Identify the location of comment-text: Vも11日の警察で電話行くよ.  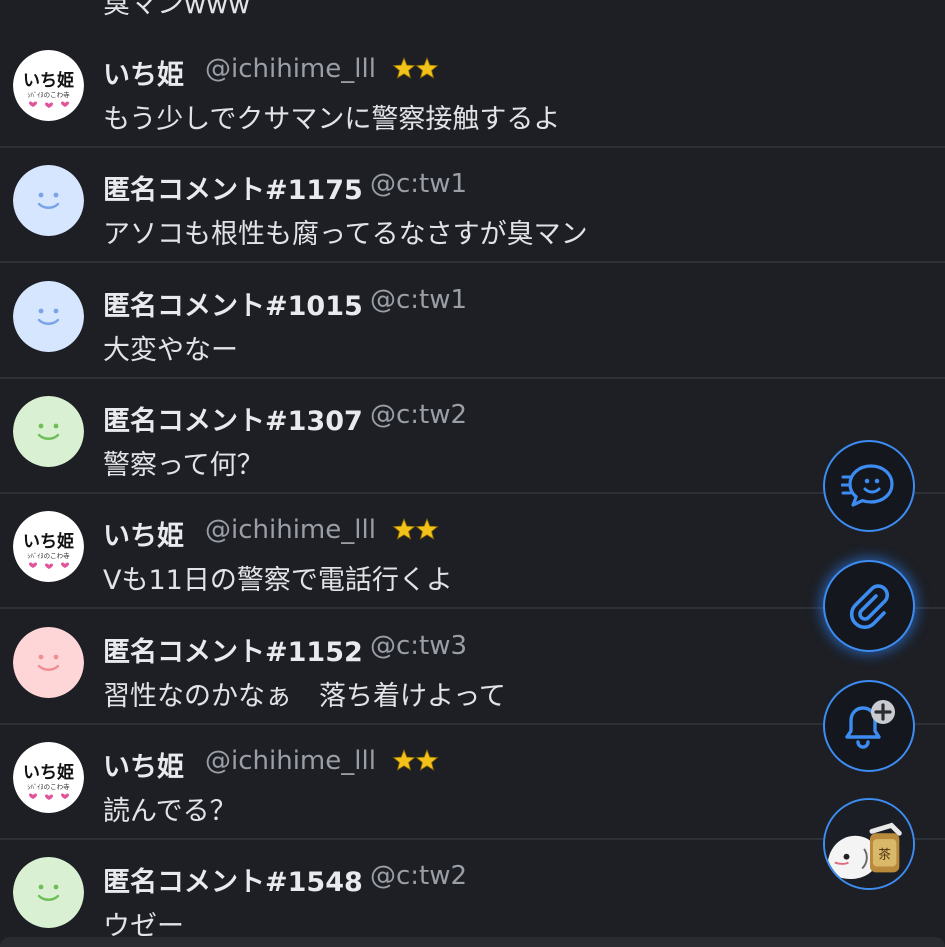
(278, 581).